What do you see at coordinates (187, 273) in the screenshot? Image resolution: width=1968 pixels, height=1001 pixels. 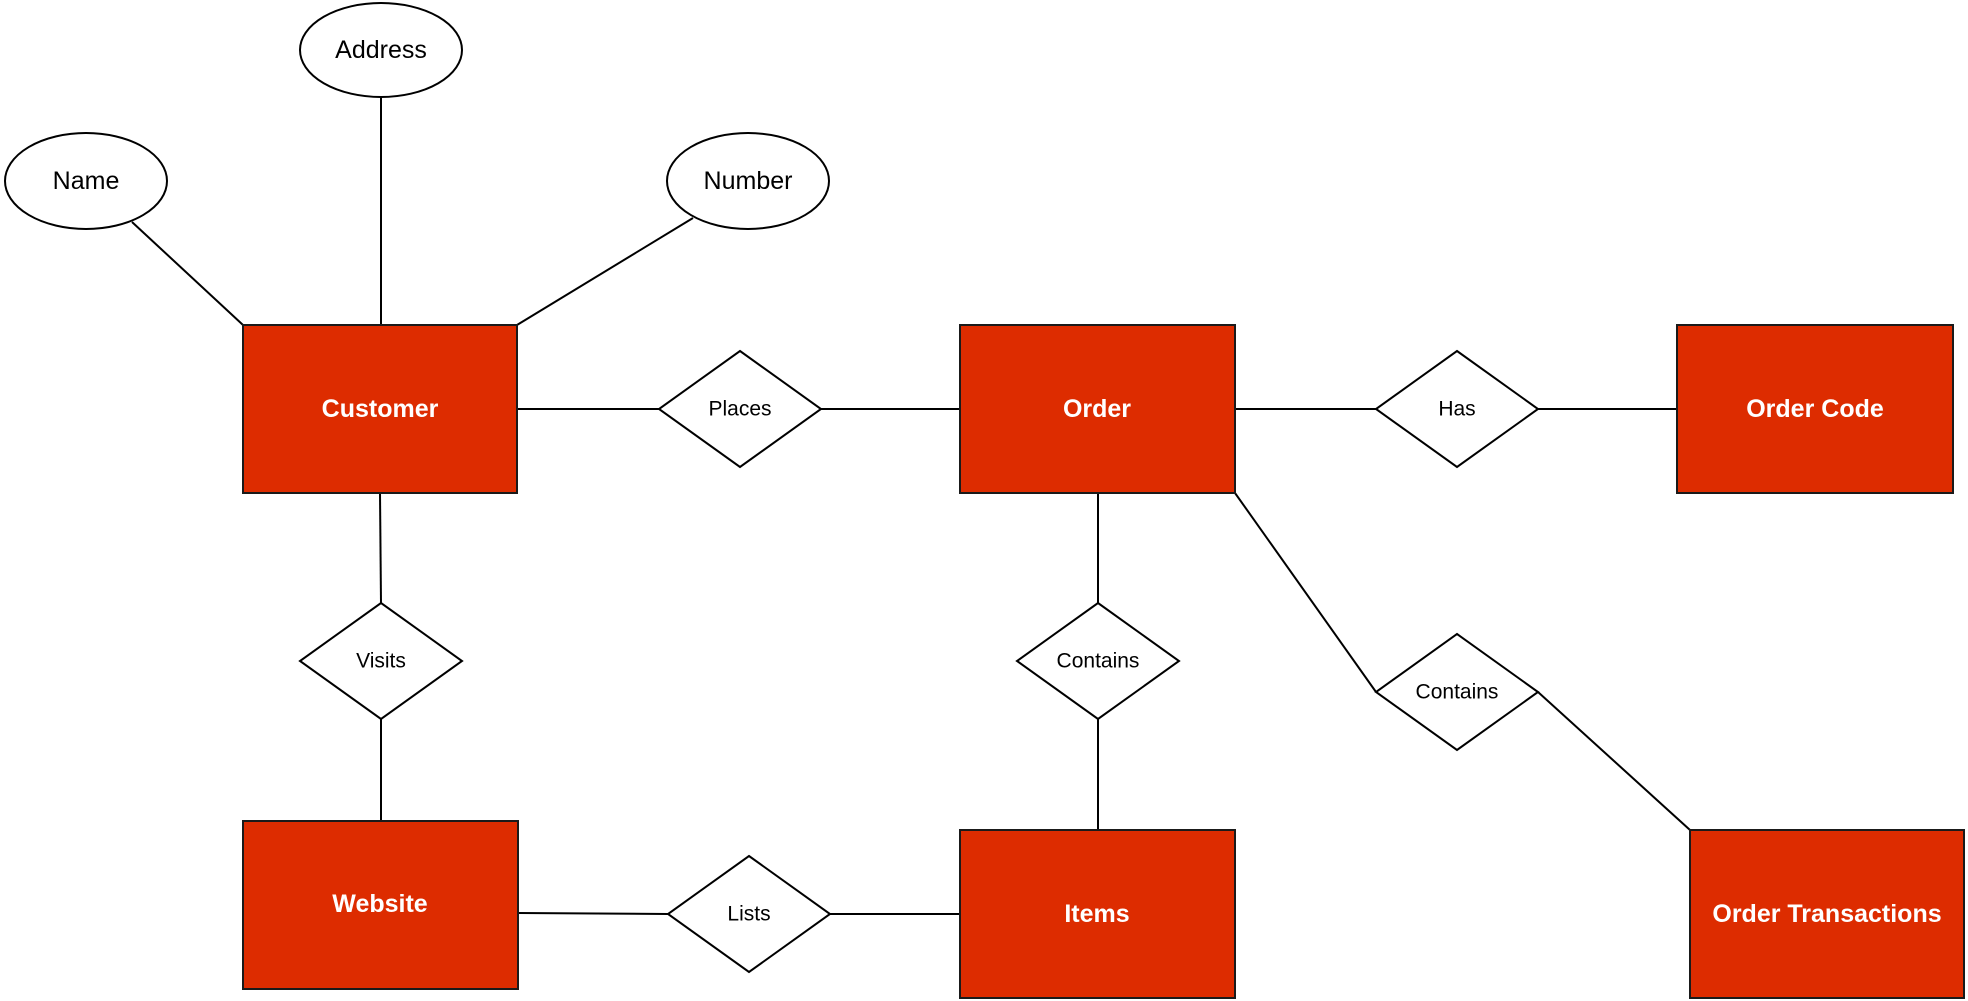 I see `connector-name-customer` at bounding box center [187, 273].